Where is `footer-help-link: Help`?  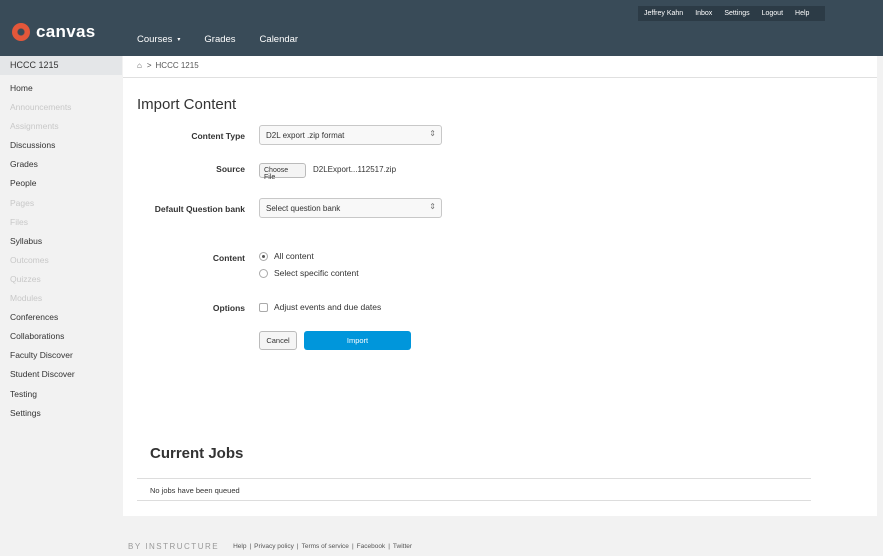 footer-help-link: Help is located at coordinates (239, 546).